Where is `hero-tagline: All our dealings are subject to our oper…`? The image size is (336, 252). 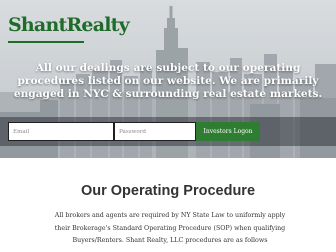
hero-tagline: All our dealings are subject to our oper… is located at coordinates (168, 81).